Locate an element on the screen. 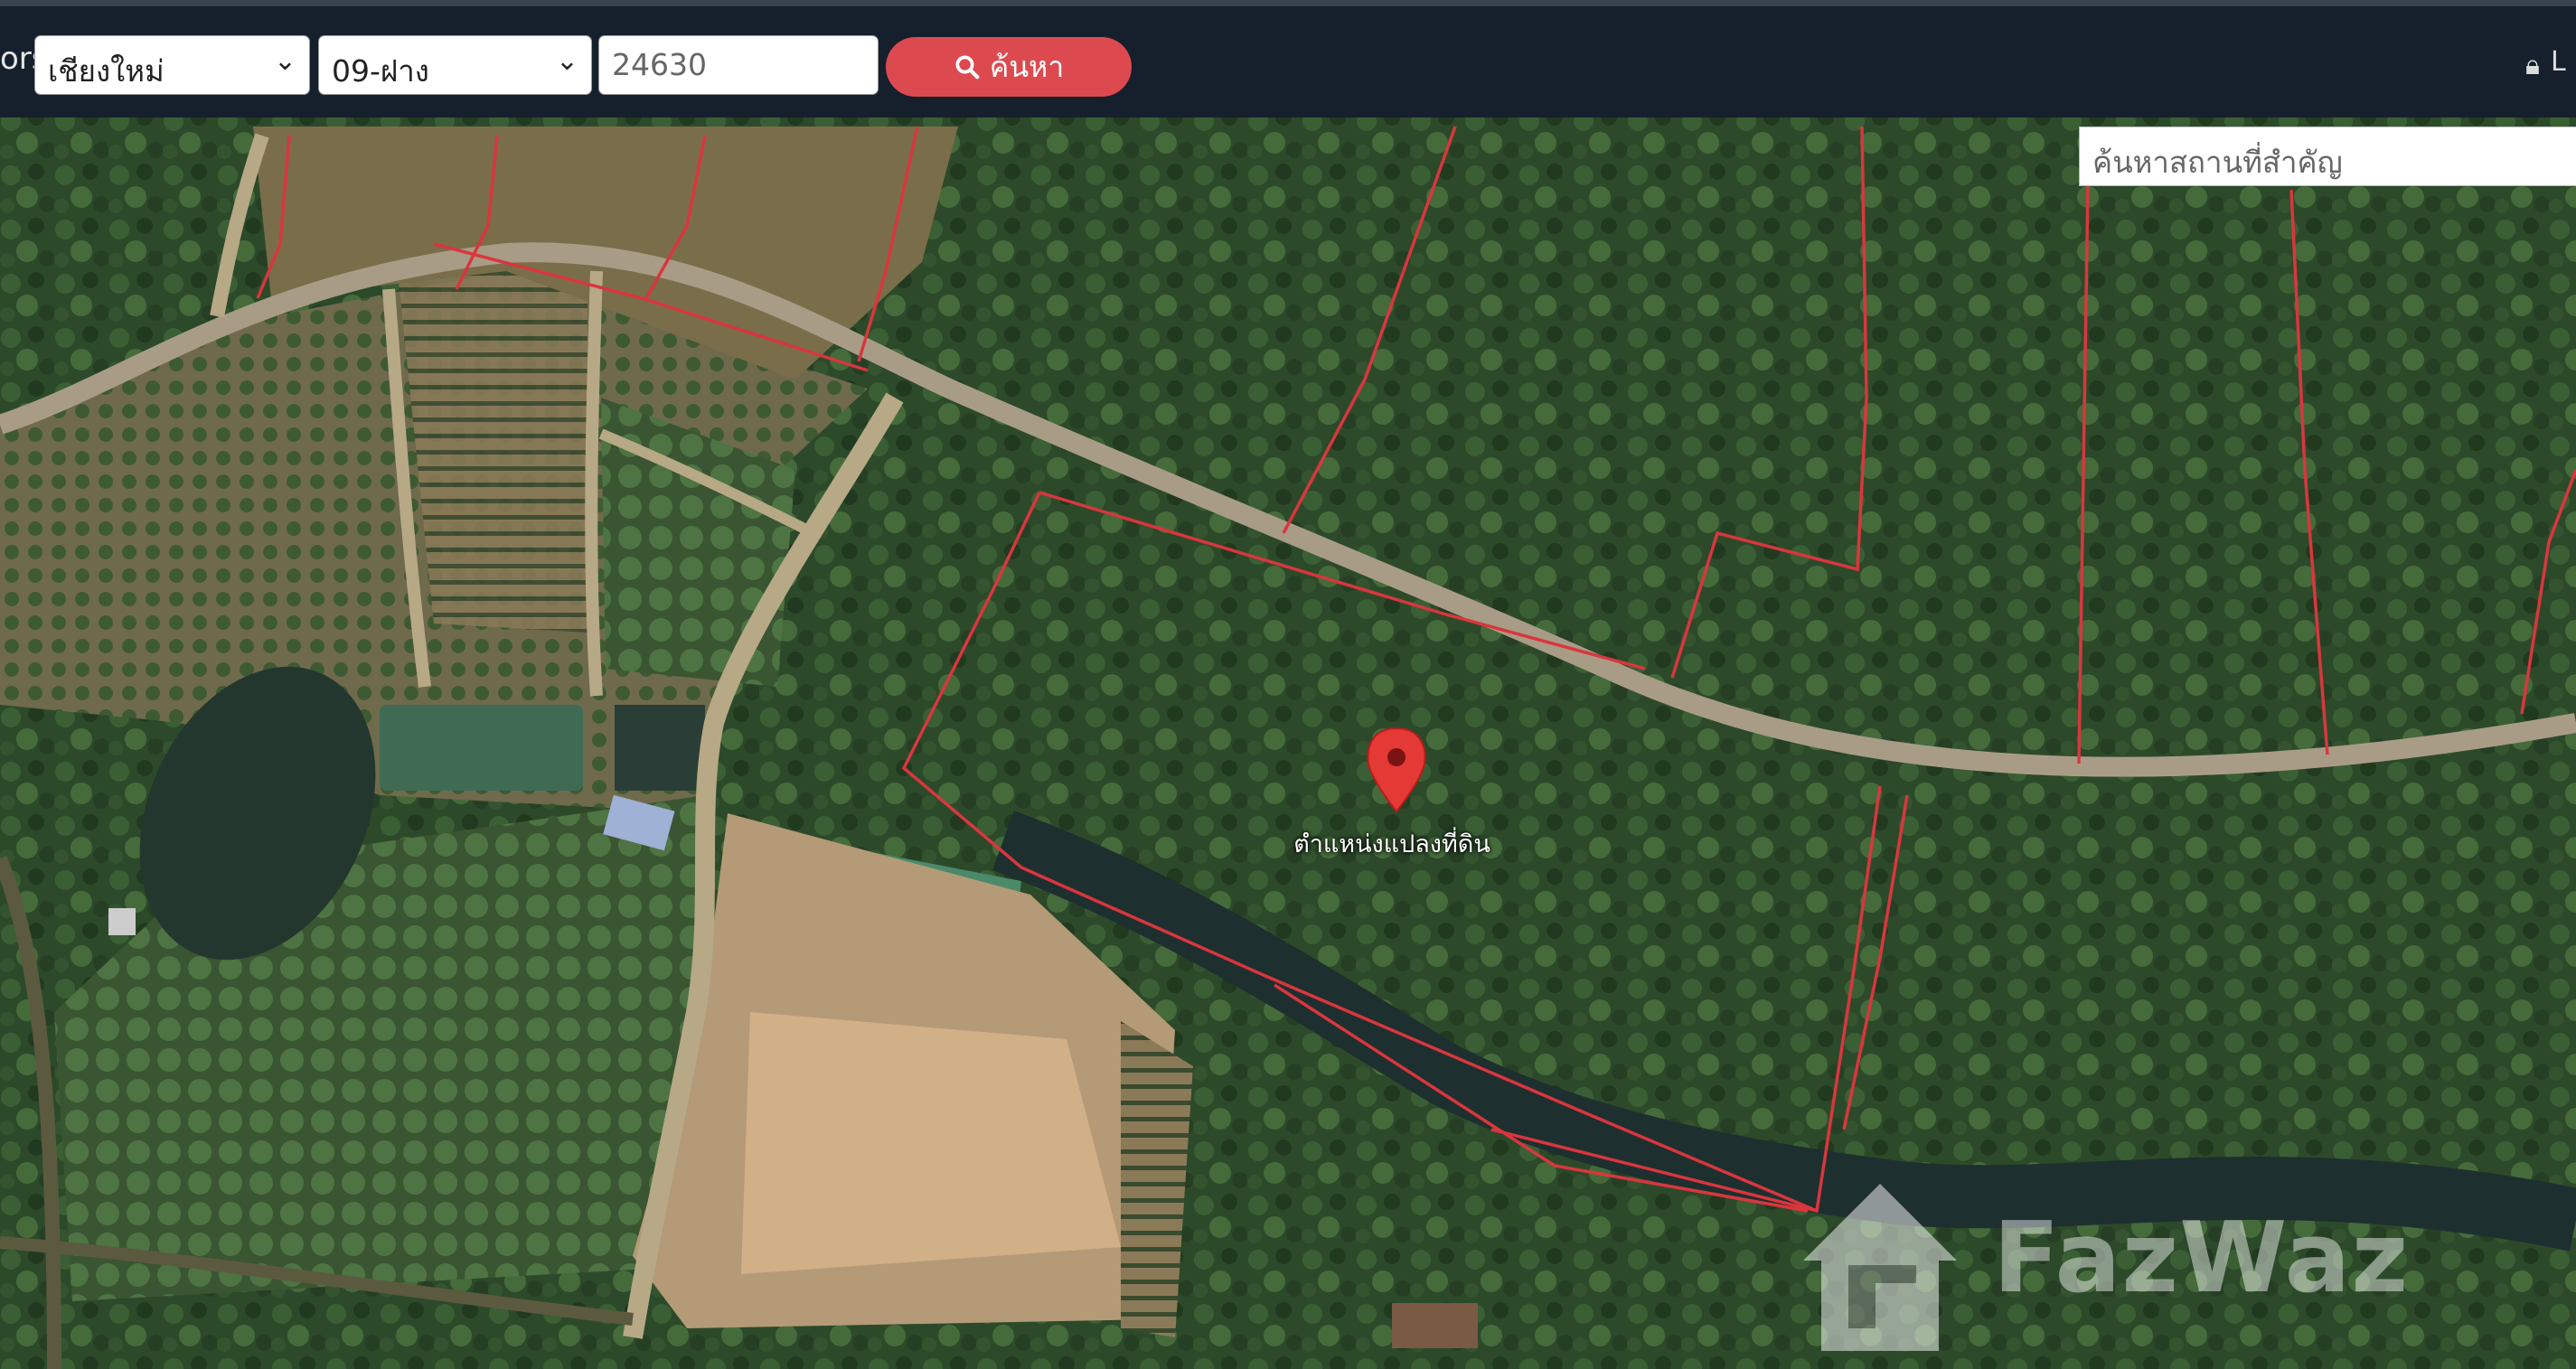  lock-icon: 🔒︎ is located at coordinates (2533, 65).